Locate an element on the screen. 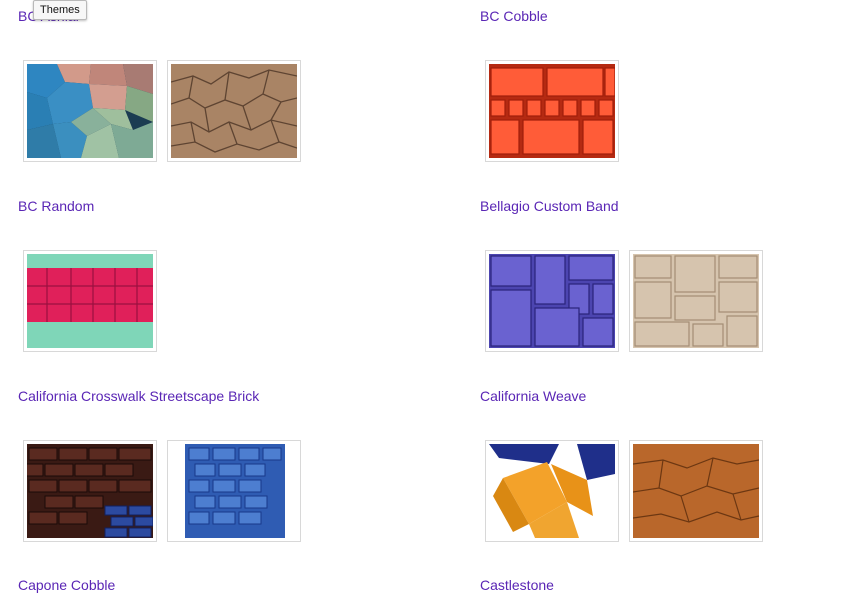 This screenshot has height=603, width=846. blue-cobble-image is located at coordinates (234, 491).